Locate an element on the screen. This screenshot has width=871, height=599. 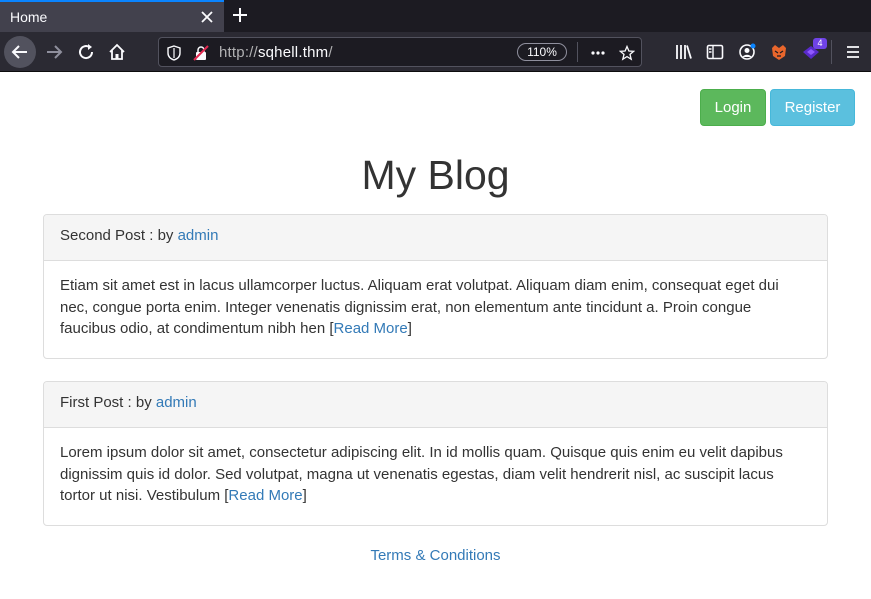
extension-fox-icon is located at coordinates (779, 52).